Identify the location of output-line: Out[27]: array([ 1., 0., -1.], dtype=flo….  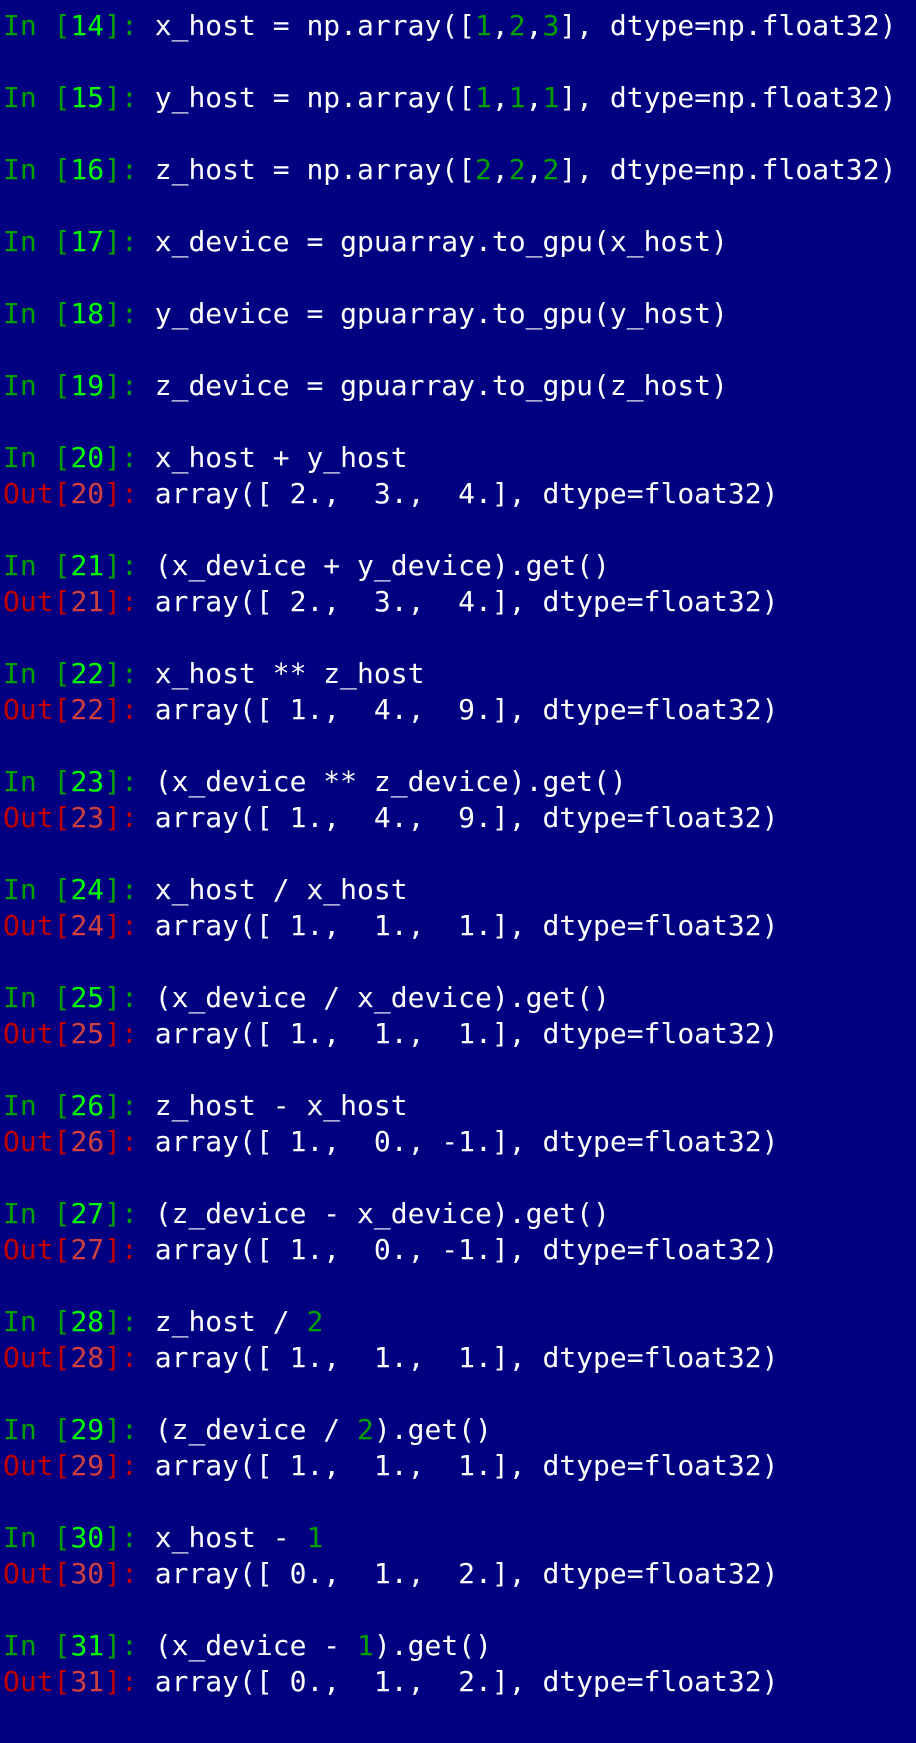
(459, 1250).